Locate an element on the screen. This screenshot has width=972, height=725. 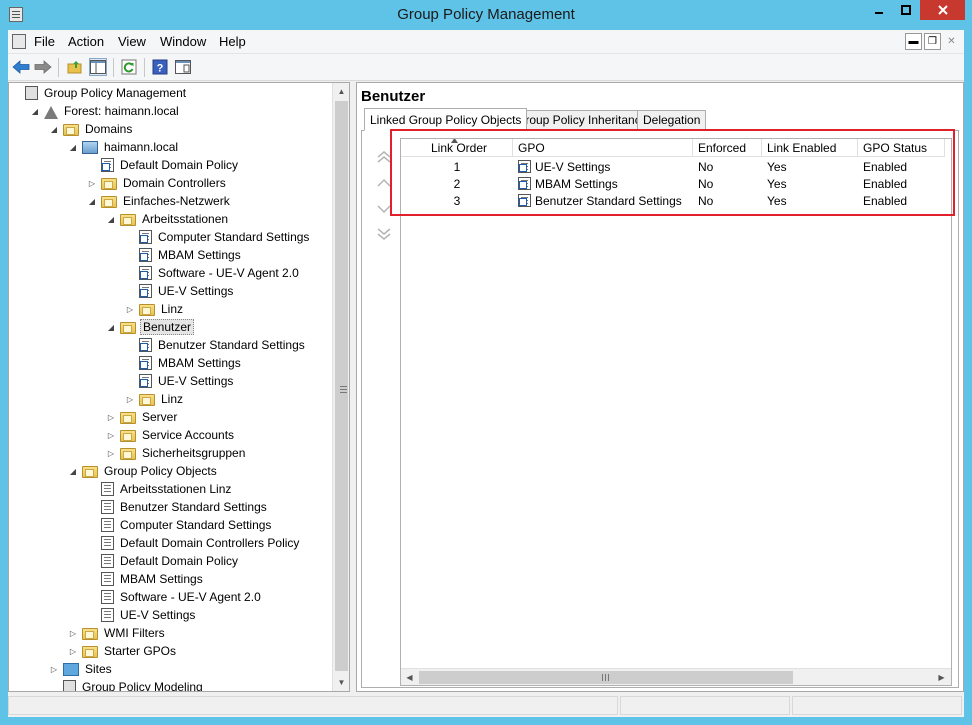
tree-item: ◢ Benutzer is located at coordinates (150, 327).